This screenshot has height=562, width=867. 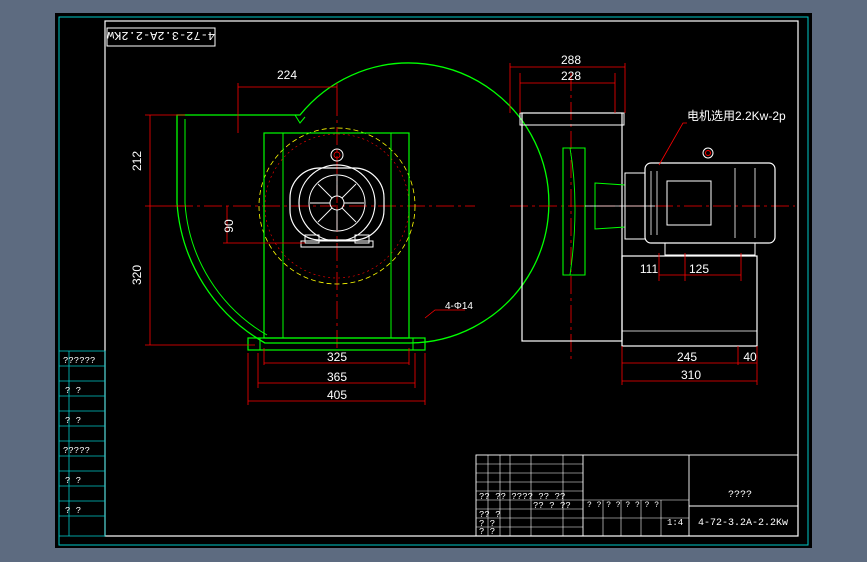 What do you see at coordinates (79, 436) in the screenshot?
I see `left-table-labels: ?????? ? ? ? ? ????? ? ? ? ?` at bounding box center [79, 436].